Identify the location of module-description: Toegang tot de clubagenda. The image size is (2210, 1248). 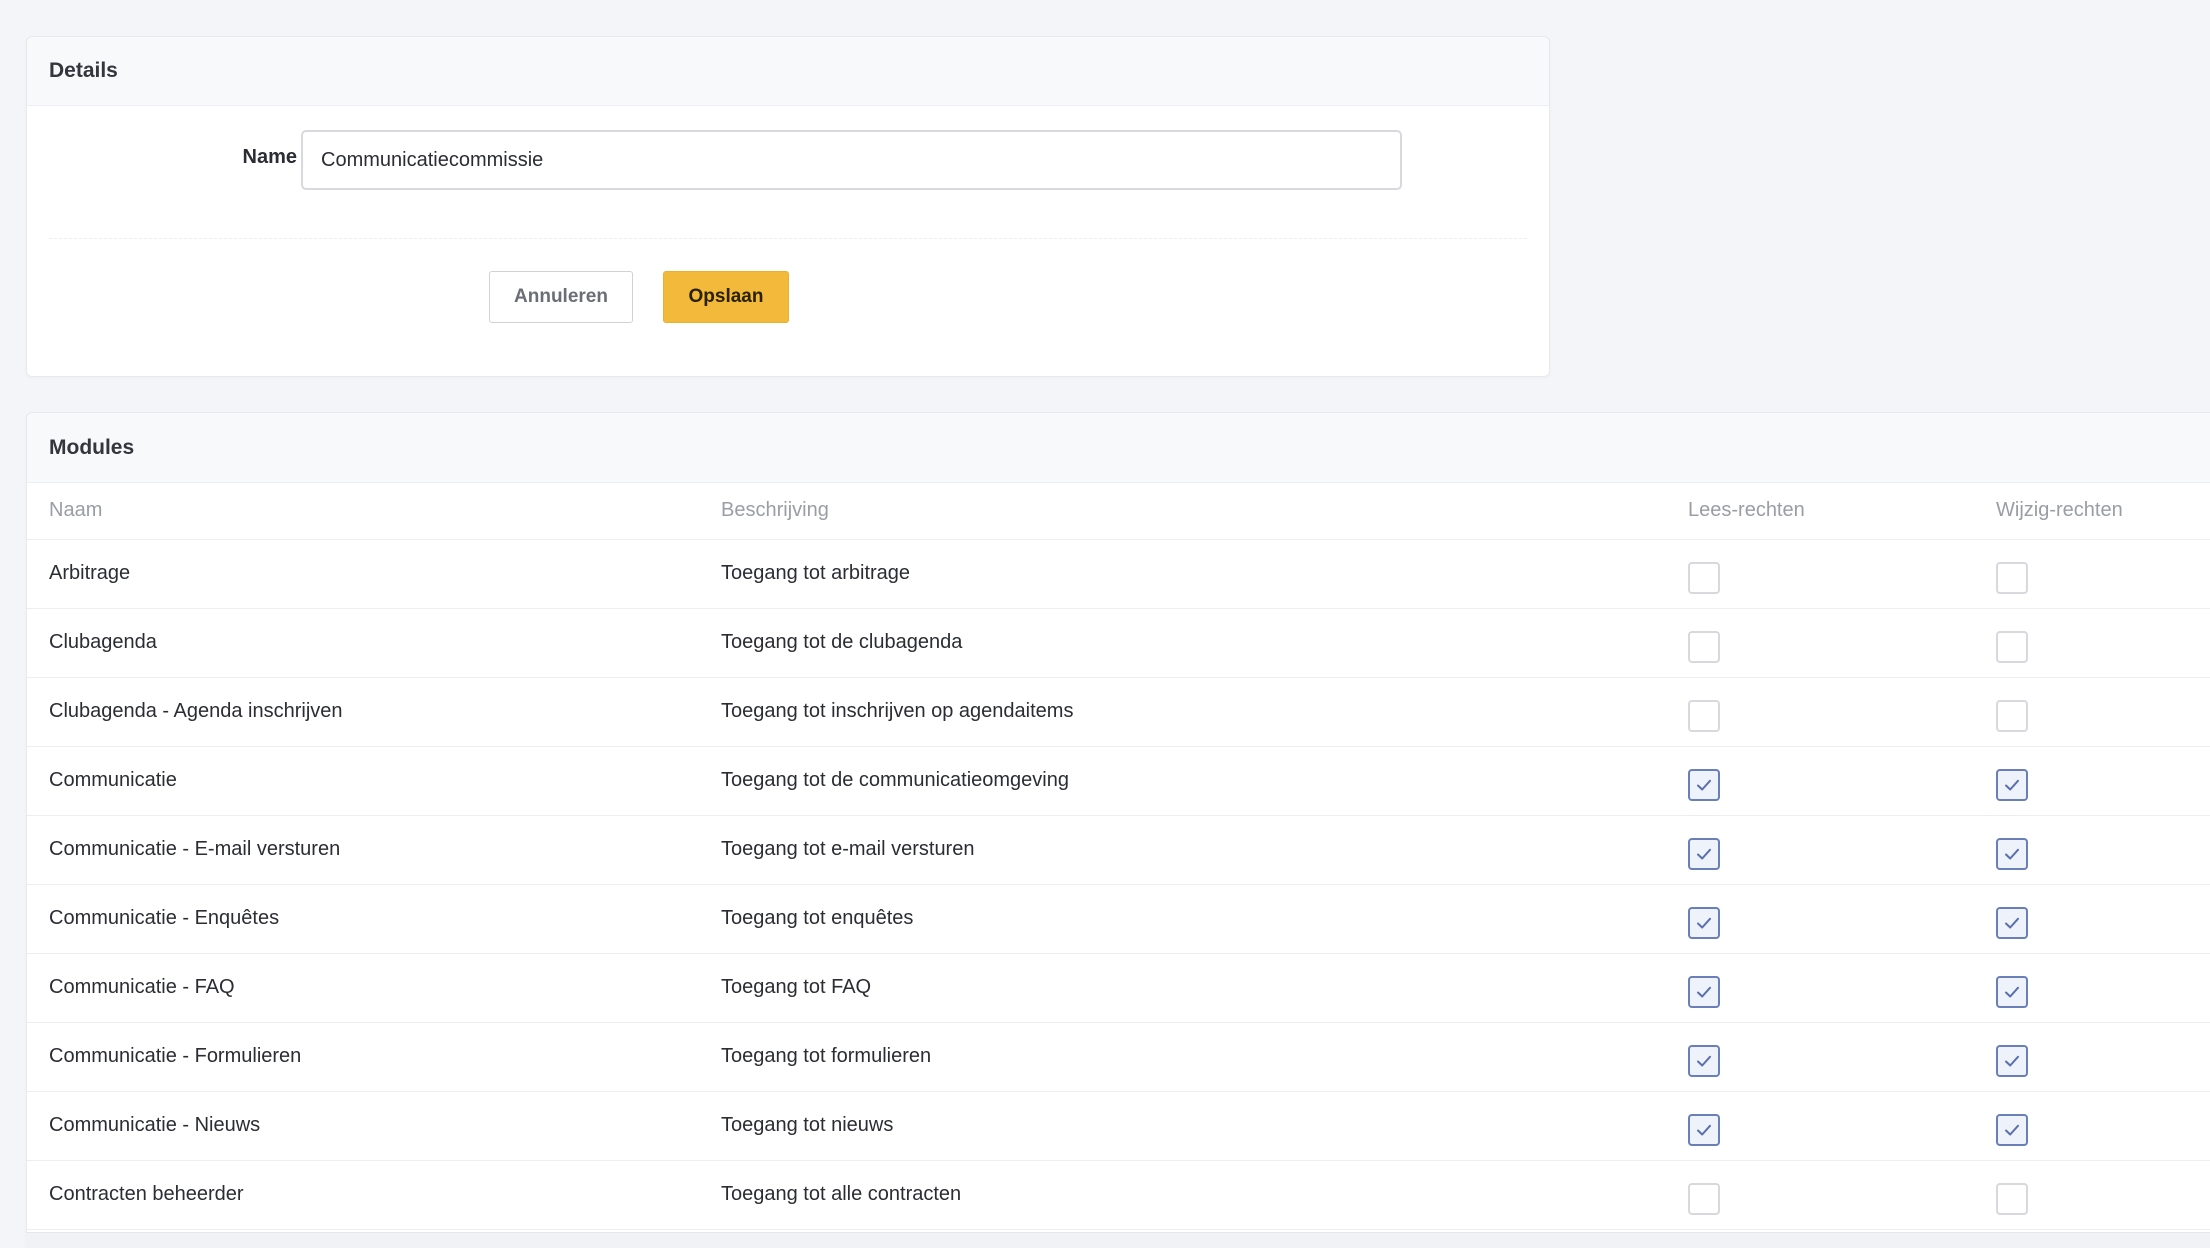
(842, 642).